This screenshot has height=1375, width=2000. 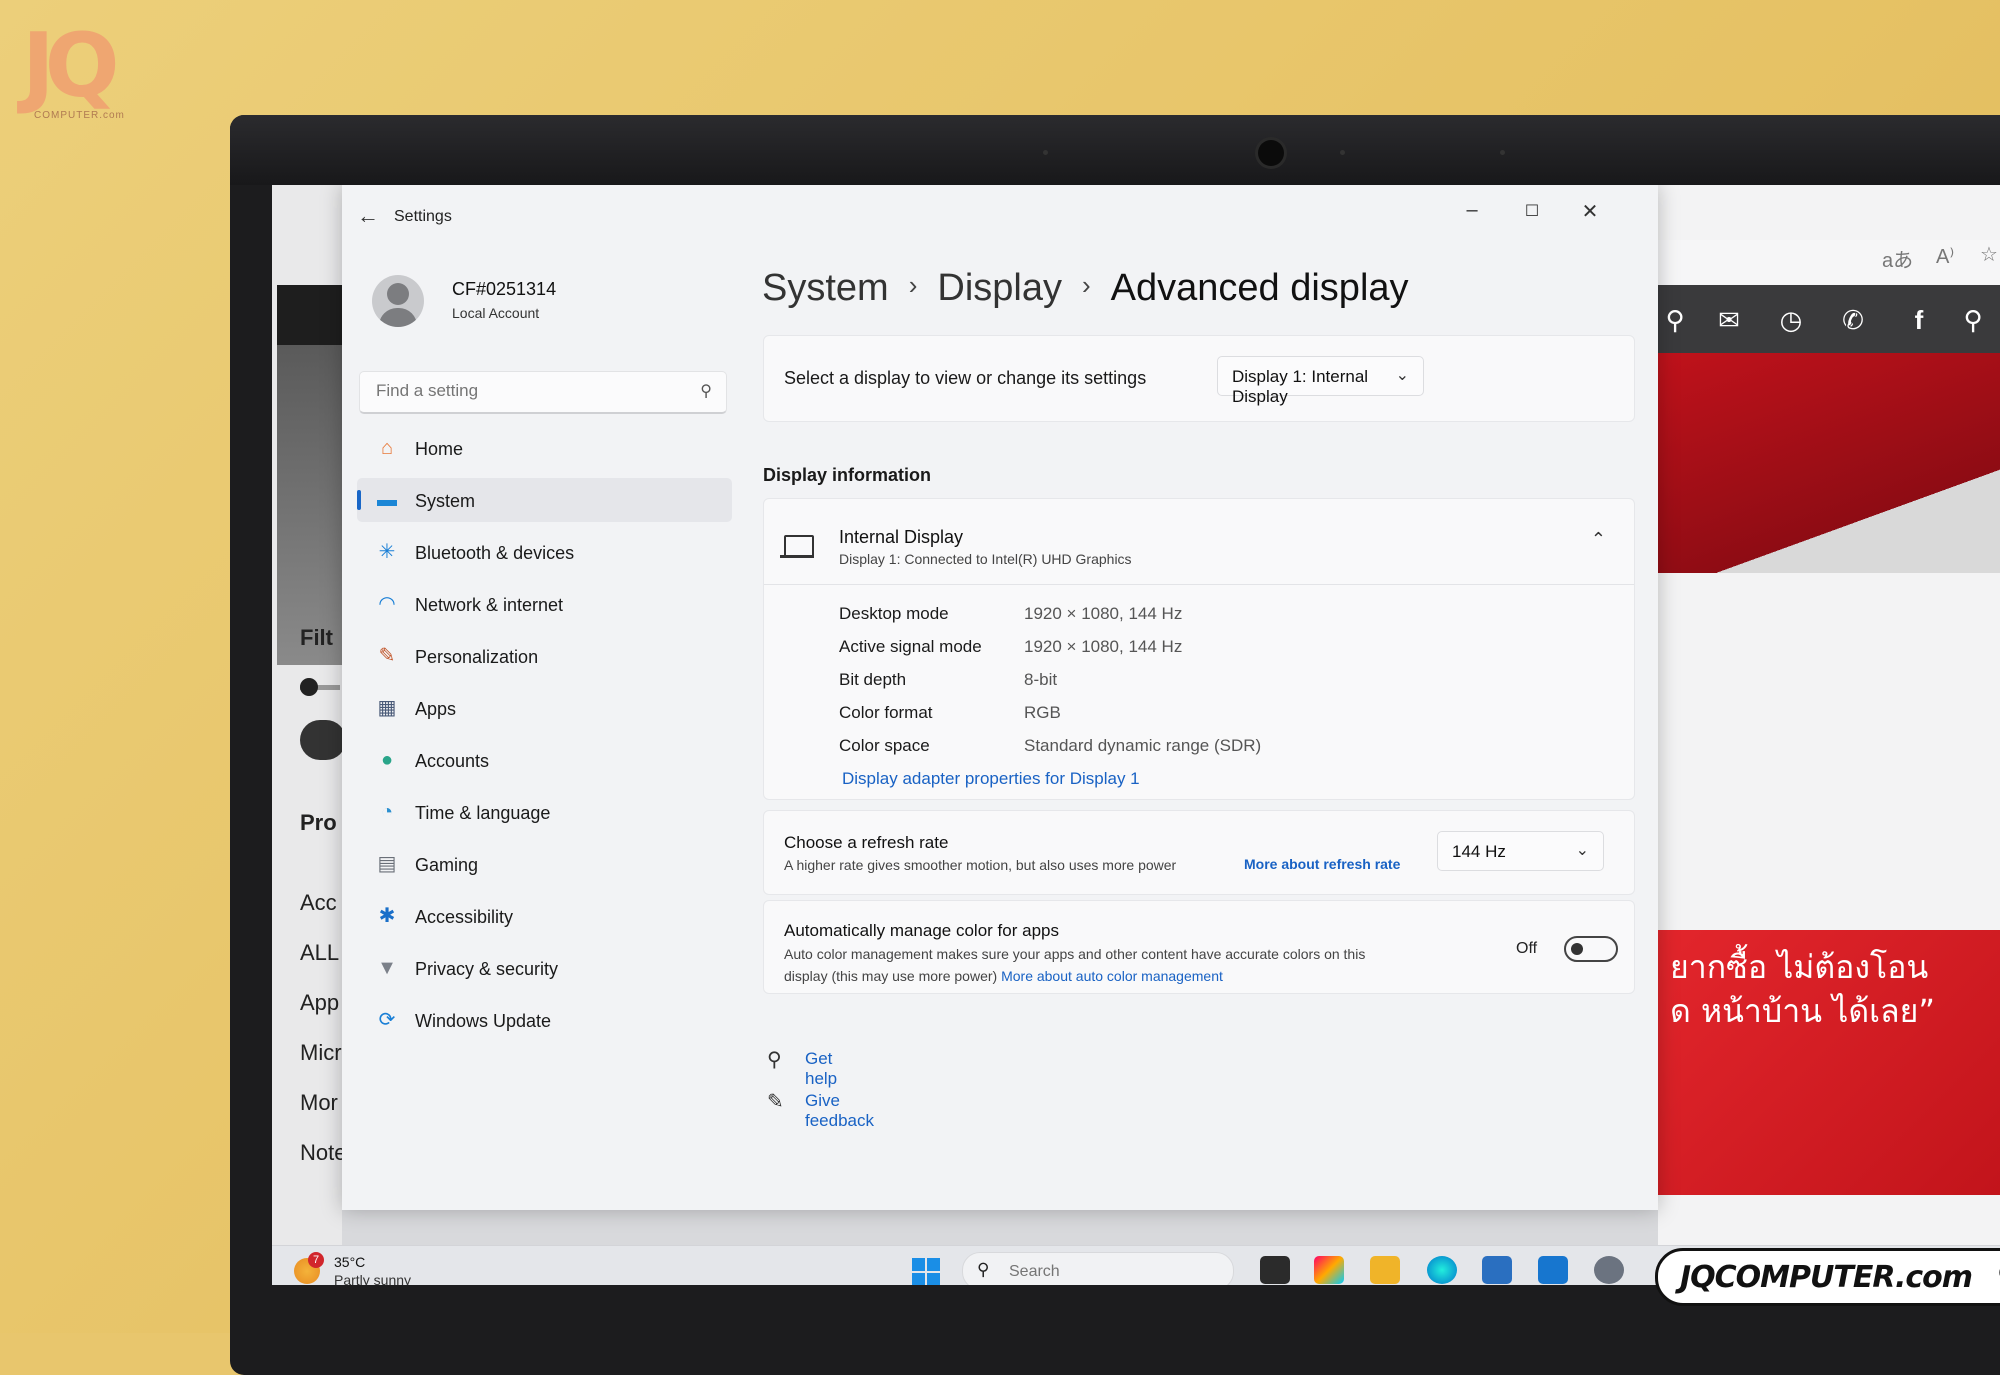 I want to click on back-arrow-icon: ←, so click(x=368, y=216).